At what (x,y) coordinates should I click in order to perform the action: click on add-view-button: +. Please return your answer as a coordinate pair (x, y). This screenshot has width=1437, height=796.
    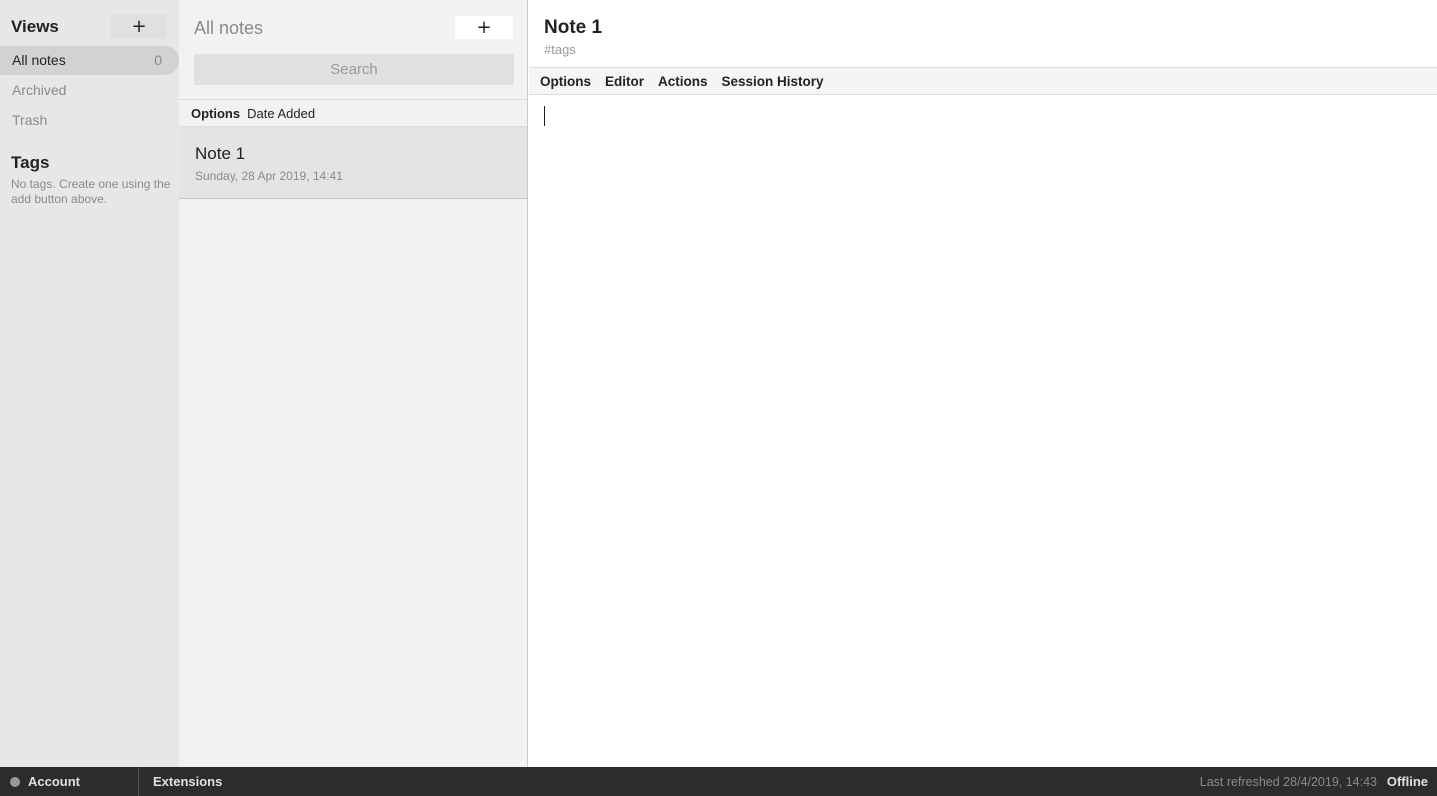
    Looking at the image, I should click on (139, 26).